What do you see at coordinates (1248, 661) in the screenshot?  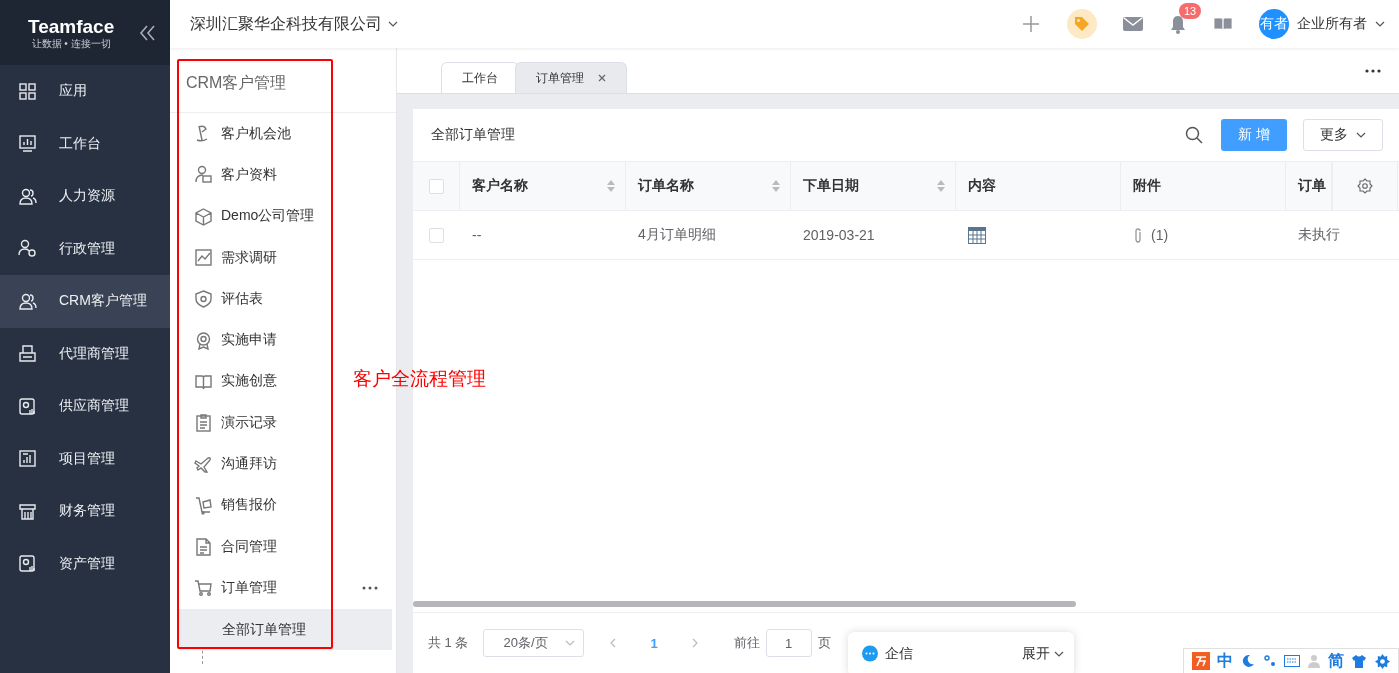 I see `moon-icon` at bounding box center [1248, 661].